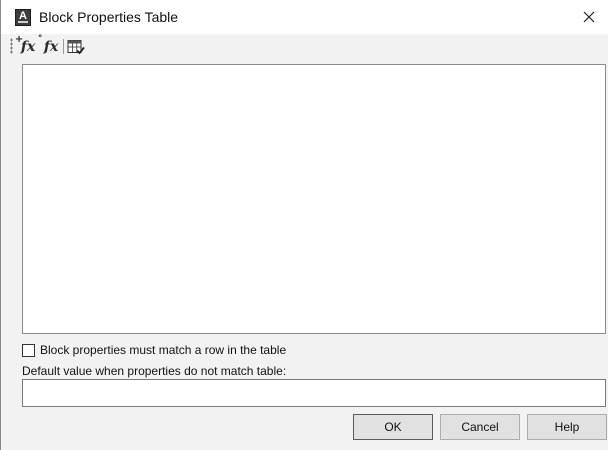  I want to click on audit-table-icon, so click(76, 47).